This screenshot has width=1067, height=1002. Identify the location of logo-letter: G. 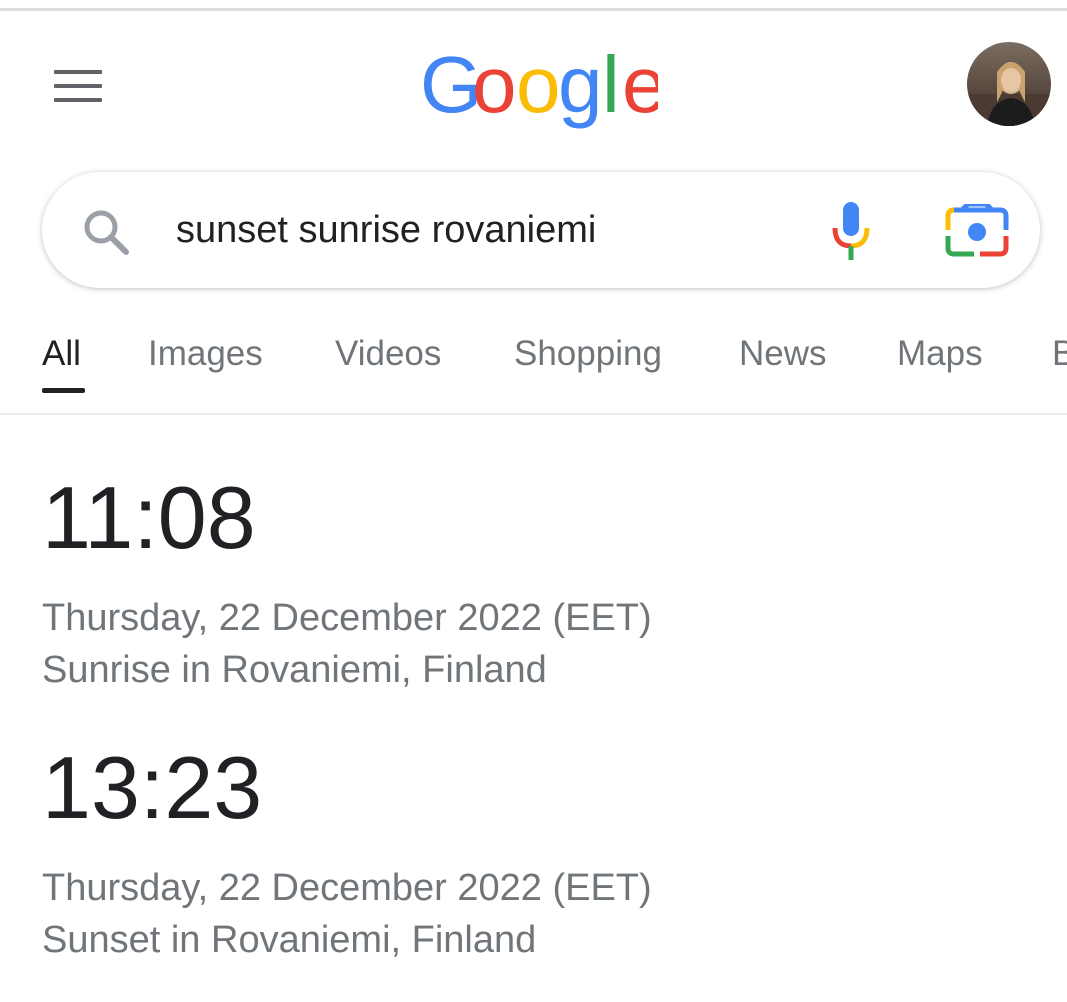
(449, 85).